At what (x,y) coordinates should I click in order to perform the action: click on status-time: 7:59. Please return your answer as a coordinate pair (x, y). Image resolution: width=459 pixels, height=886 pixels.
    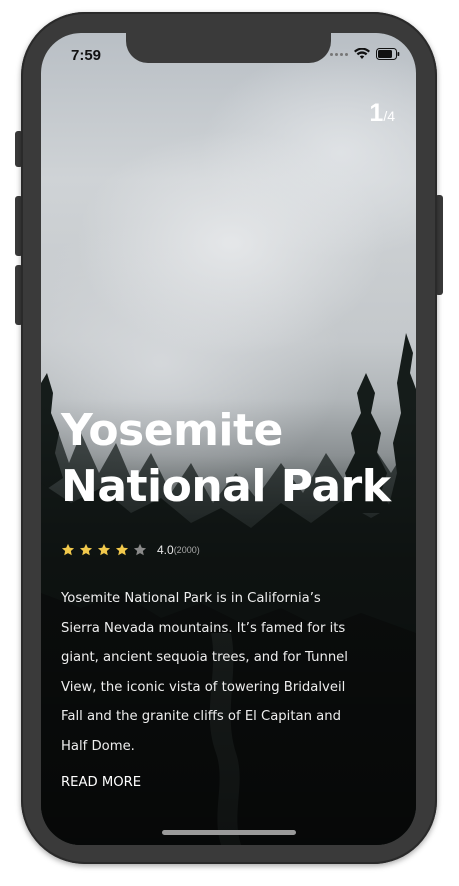
    Looking at the image, I should click on (86, 55).